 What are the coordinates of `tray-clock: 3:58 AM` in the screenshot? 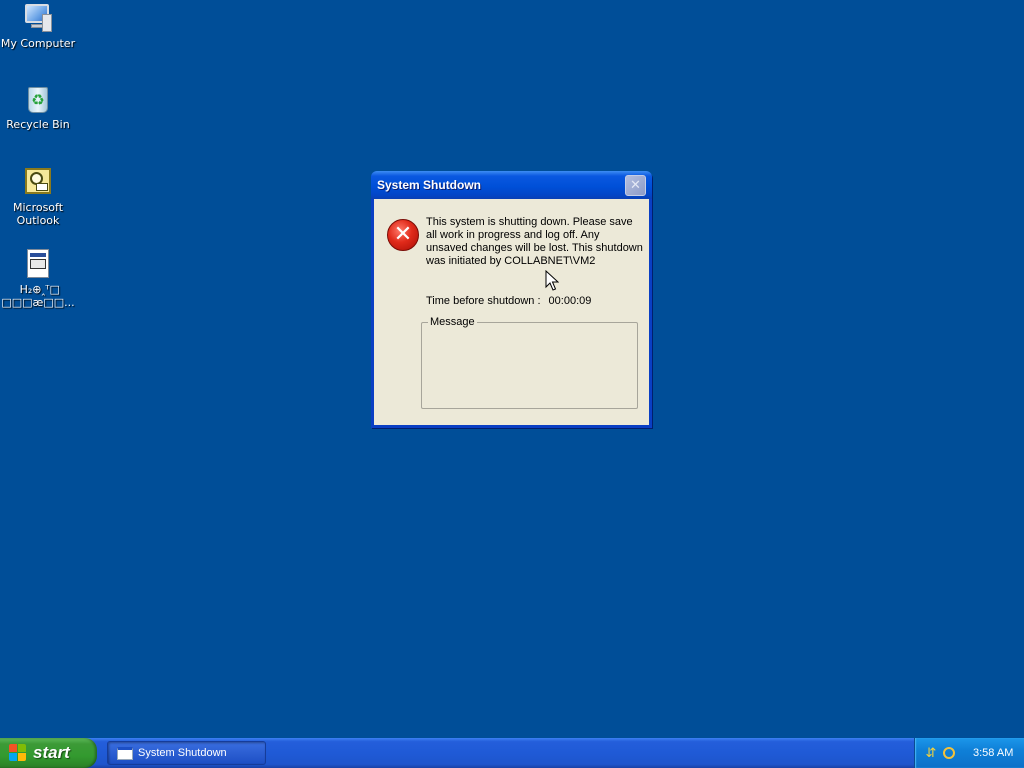 It's located at (993, 753).